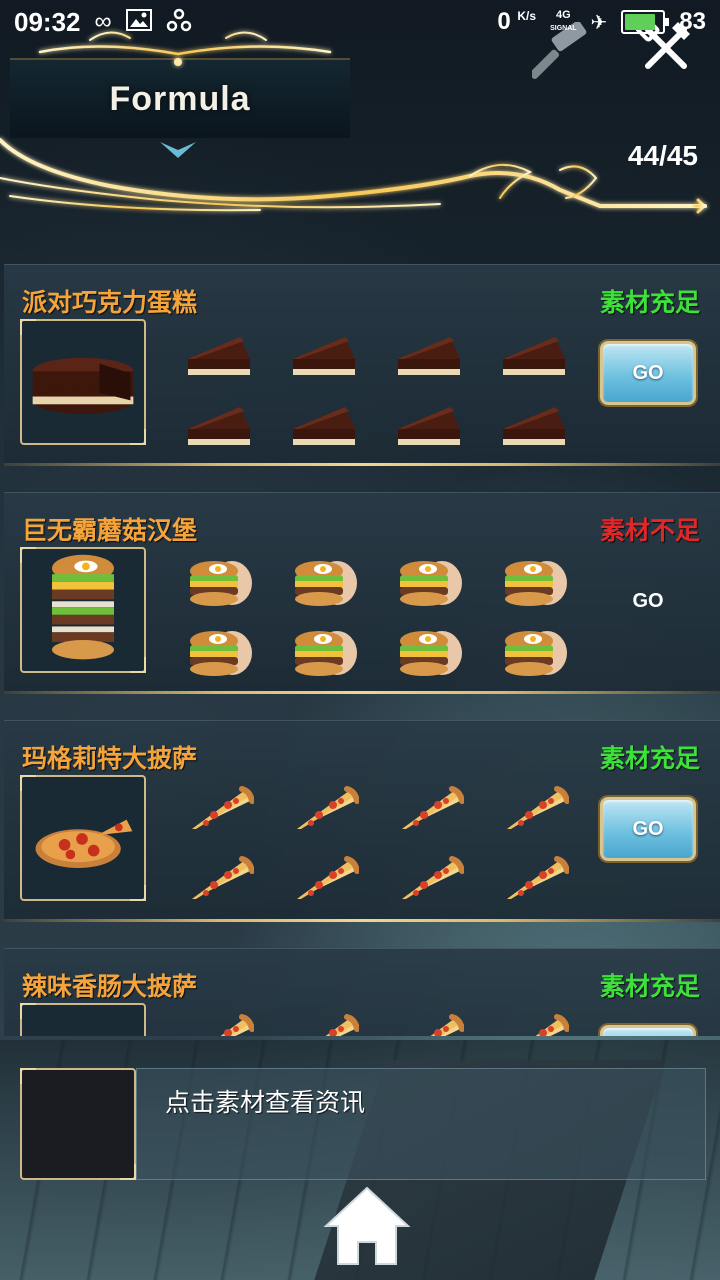 This screenshot has height=1280, width=720. What do you see at coordinates (563, 15) in the screenshot?
I see `net-type: 4G` at bounding box center [563, 15].